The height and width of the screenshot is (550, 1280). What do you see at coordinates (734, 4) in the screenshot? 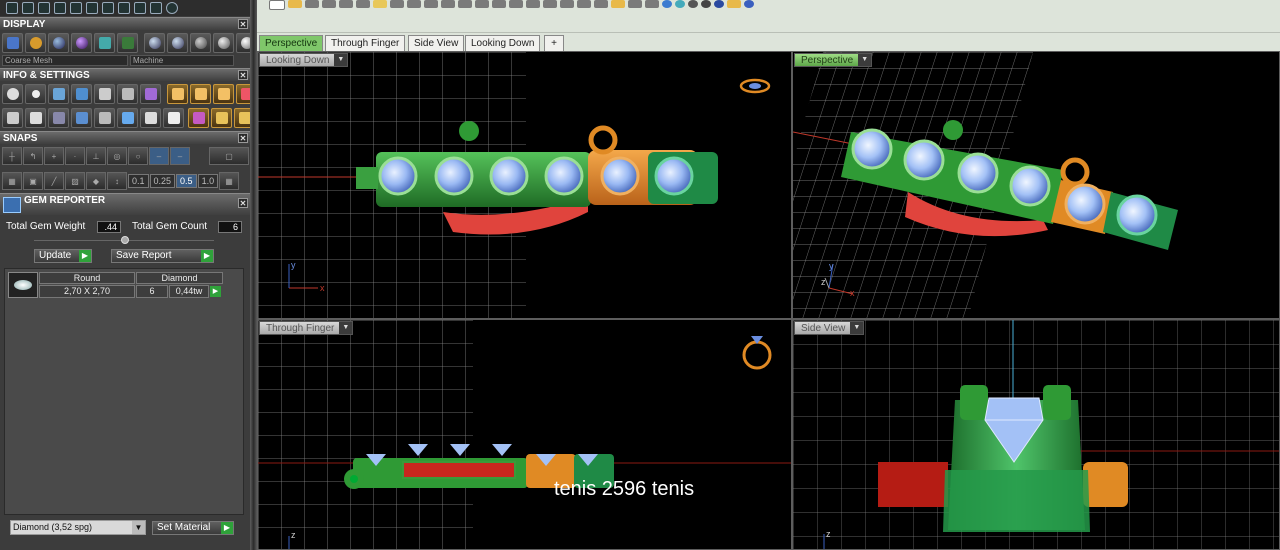
I see `light-bulb-icon` at bounding box center [734, 4].